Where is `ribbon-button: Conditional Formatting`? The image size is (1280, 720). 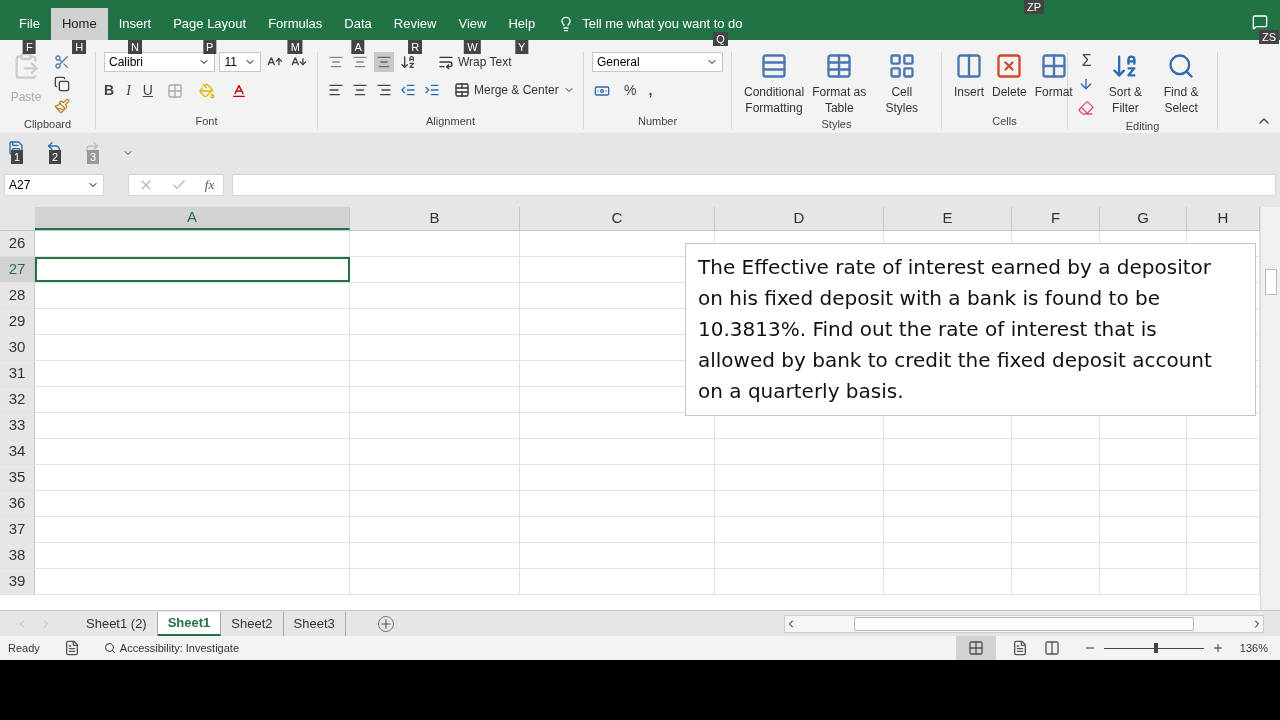 ribbon-button: Conditional Formatting is located at coordinates (774, 84).